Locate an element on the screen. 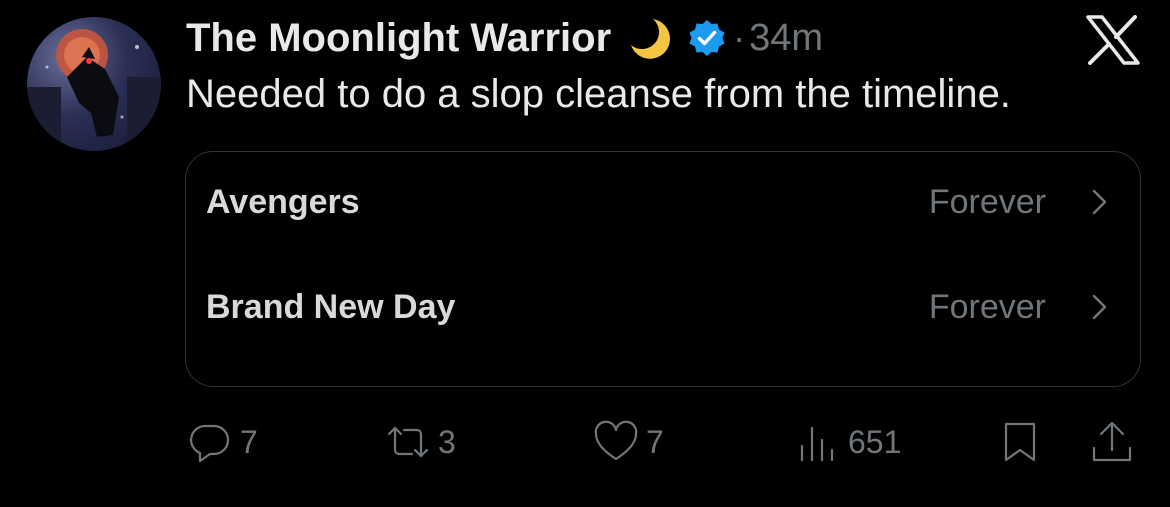  share-button is located at coordinates (1112, 442).